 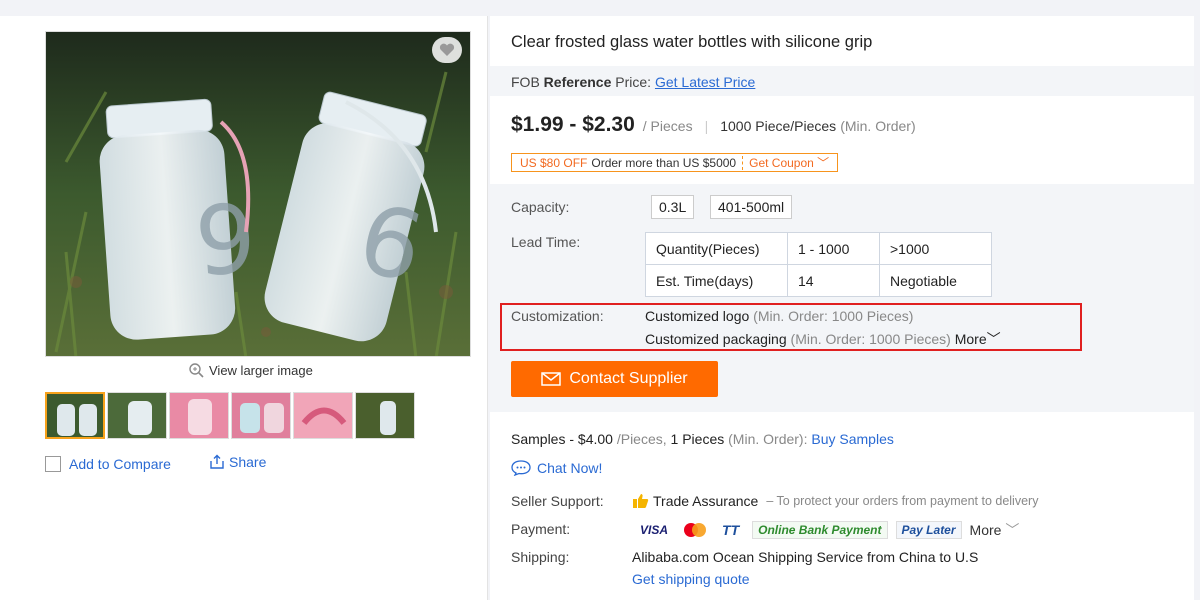 What do you see at coordinates (820, 530) in the screenshot?
I see `online-bank-payment-badge: Online Bank Payment` at bounding box center [820, 530].